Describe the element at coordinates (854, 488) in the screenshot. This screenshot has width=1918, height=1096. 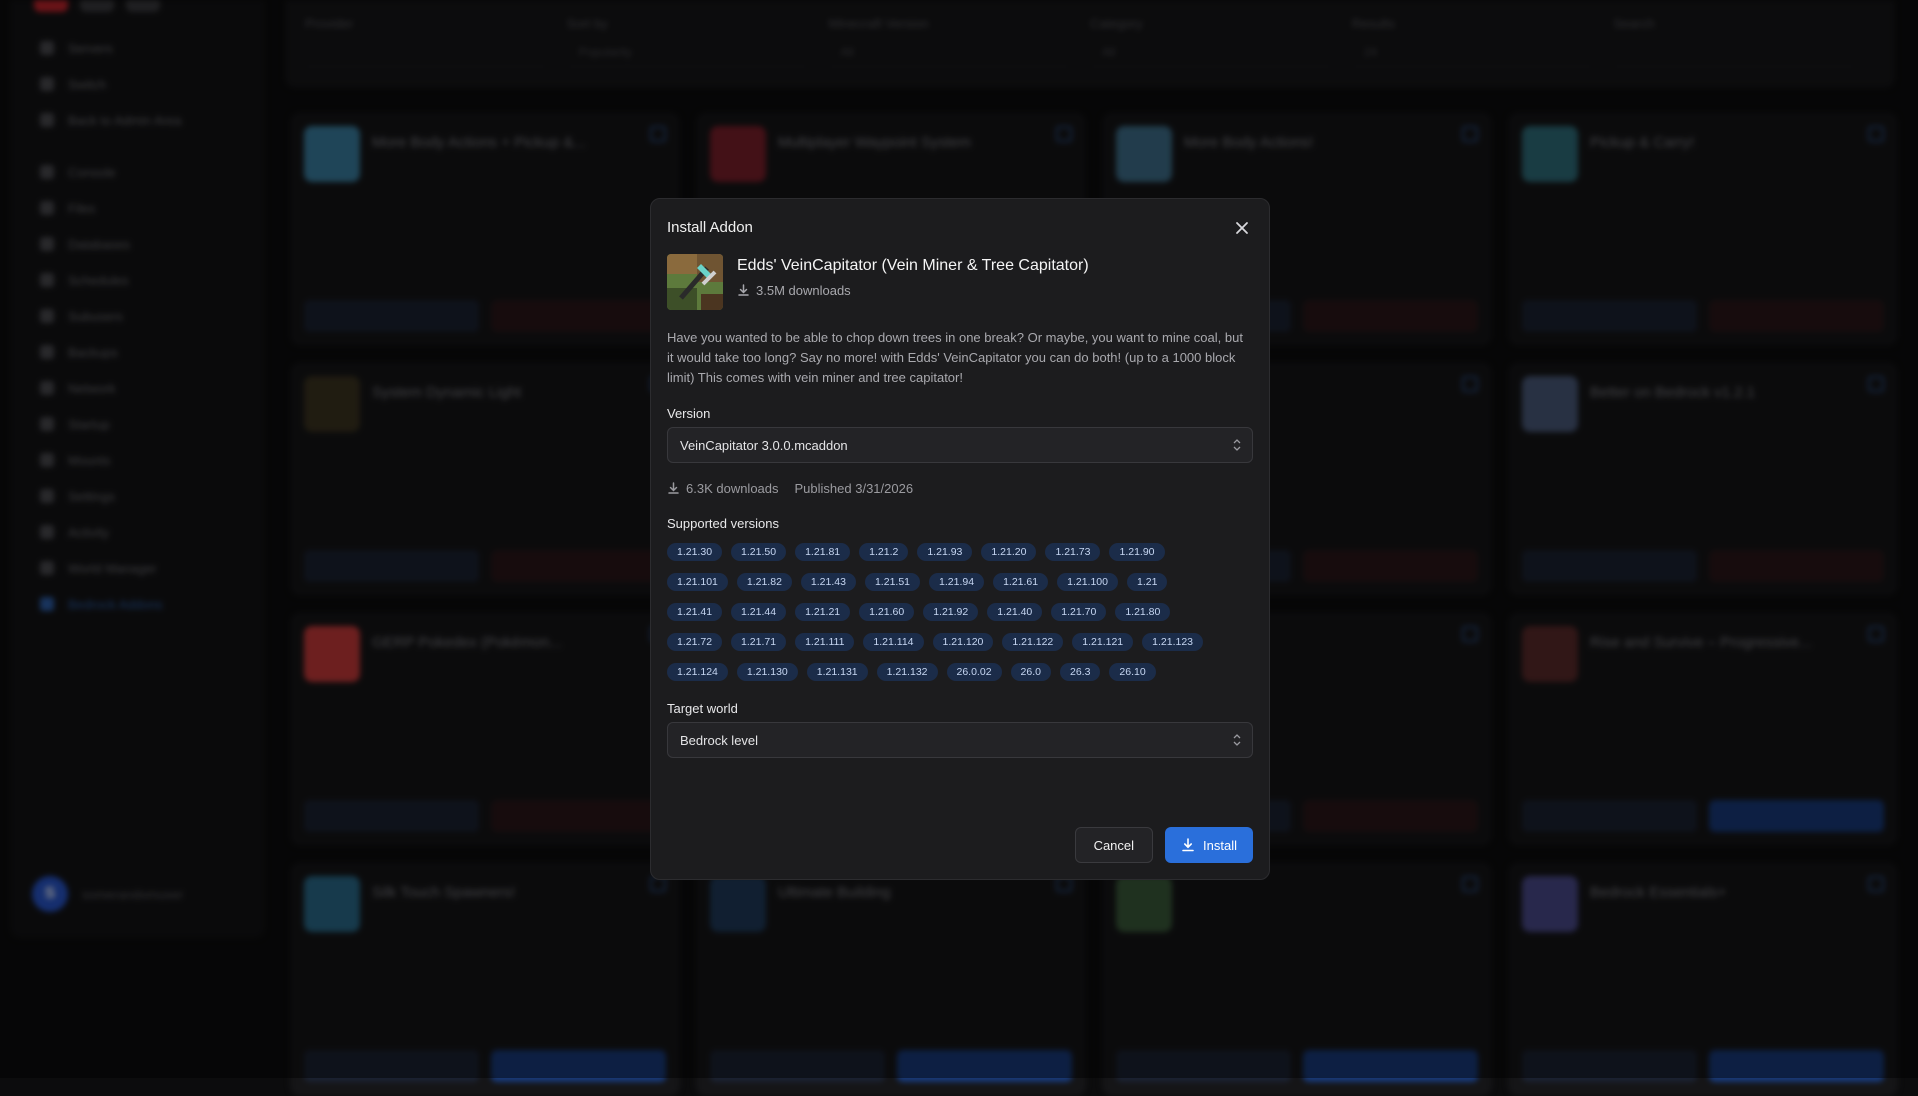
I see `version-published: Published 3/31/2026` at that location.